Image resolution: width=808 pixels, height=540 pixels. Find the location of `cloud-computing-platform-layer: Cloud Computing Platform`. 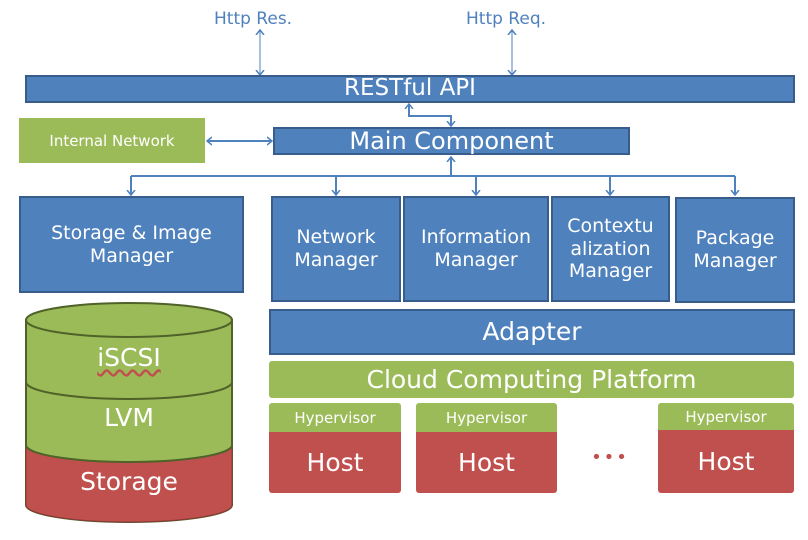

cloud-computing-platform-layer: Cloud Computing Platform is located at coordinates (531, 379).